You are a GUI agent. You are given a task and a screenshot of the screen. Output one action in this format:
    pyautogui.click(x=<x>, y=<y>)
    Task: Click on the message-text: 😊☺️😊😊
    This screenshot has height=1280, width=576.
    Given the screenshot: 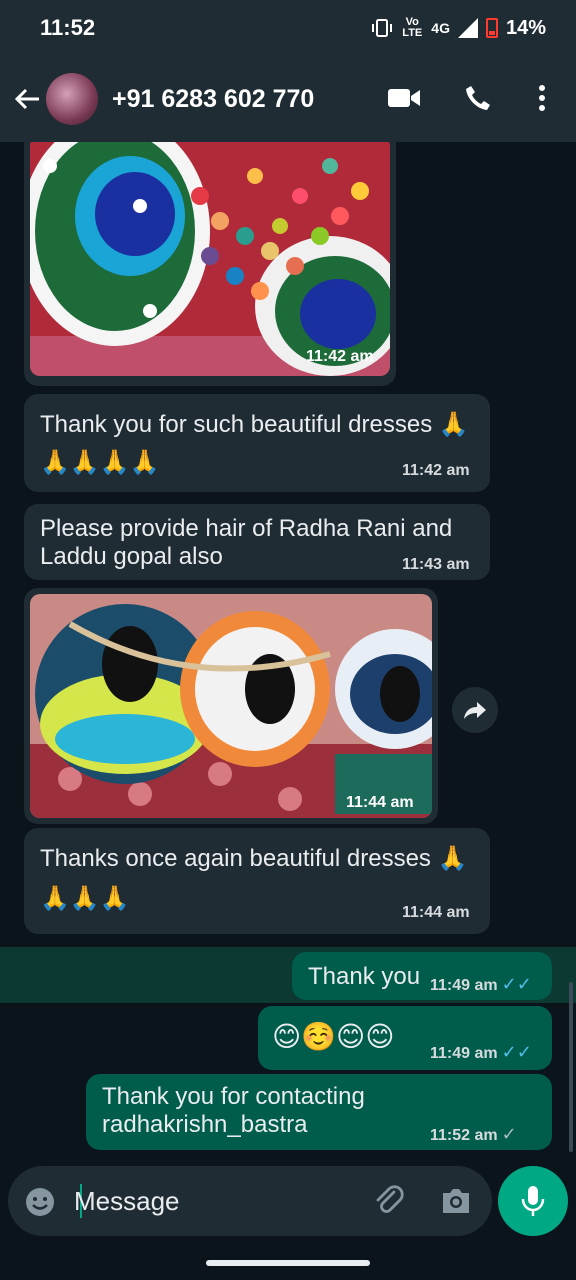 What is the action you would take?
    pyautogui.click(x=333, y=1036)
    